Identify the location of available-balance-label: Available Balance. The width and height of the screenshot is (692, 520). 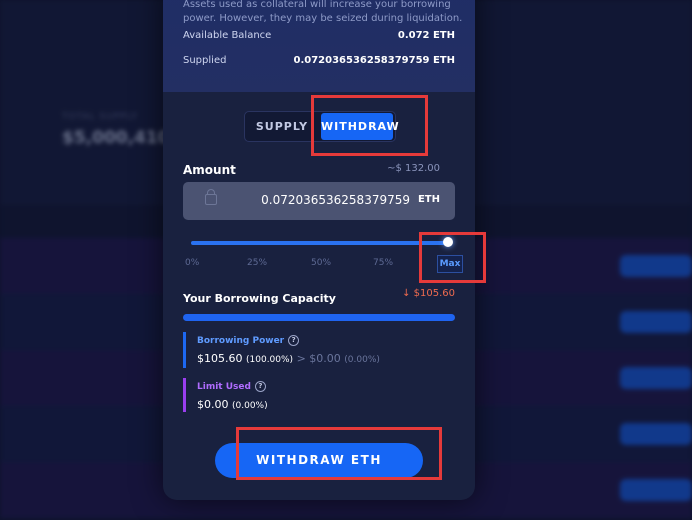
(227, 35).